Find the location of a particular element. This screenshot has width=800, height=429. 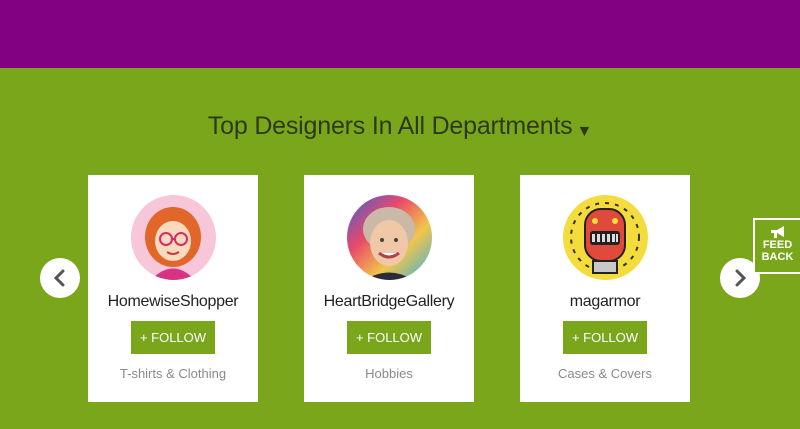

department-dropdown-icon: ▼ is located at coordinates (584, 131).